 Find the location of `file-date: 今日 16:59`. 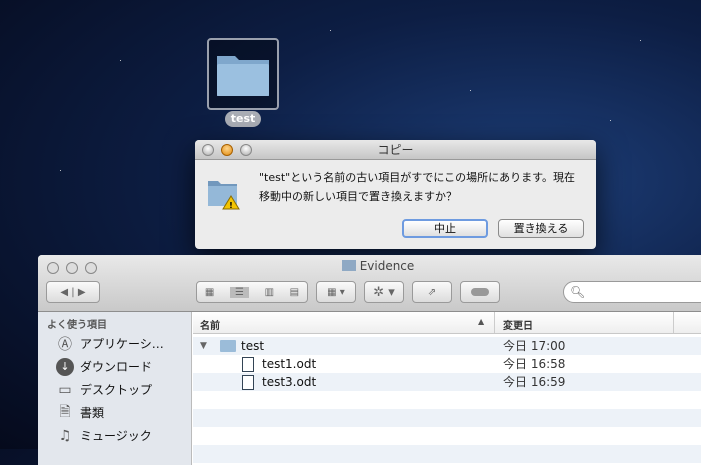

file-date: 今日 16:59 is located at coordinates (534, 382).